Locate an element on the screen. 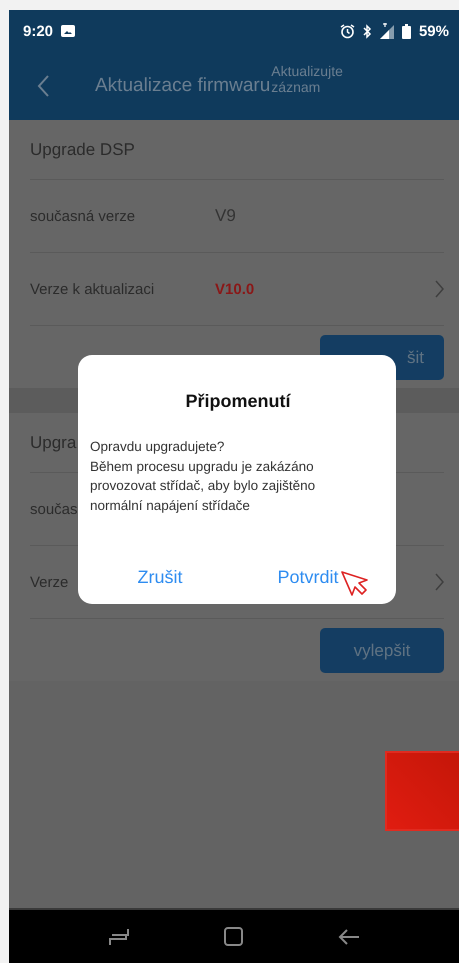 The height and width of the screenshot is (963, 459). row-label: současná verze is located at coordinates (83, 216).